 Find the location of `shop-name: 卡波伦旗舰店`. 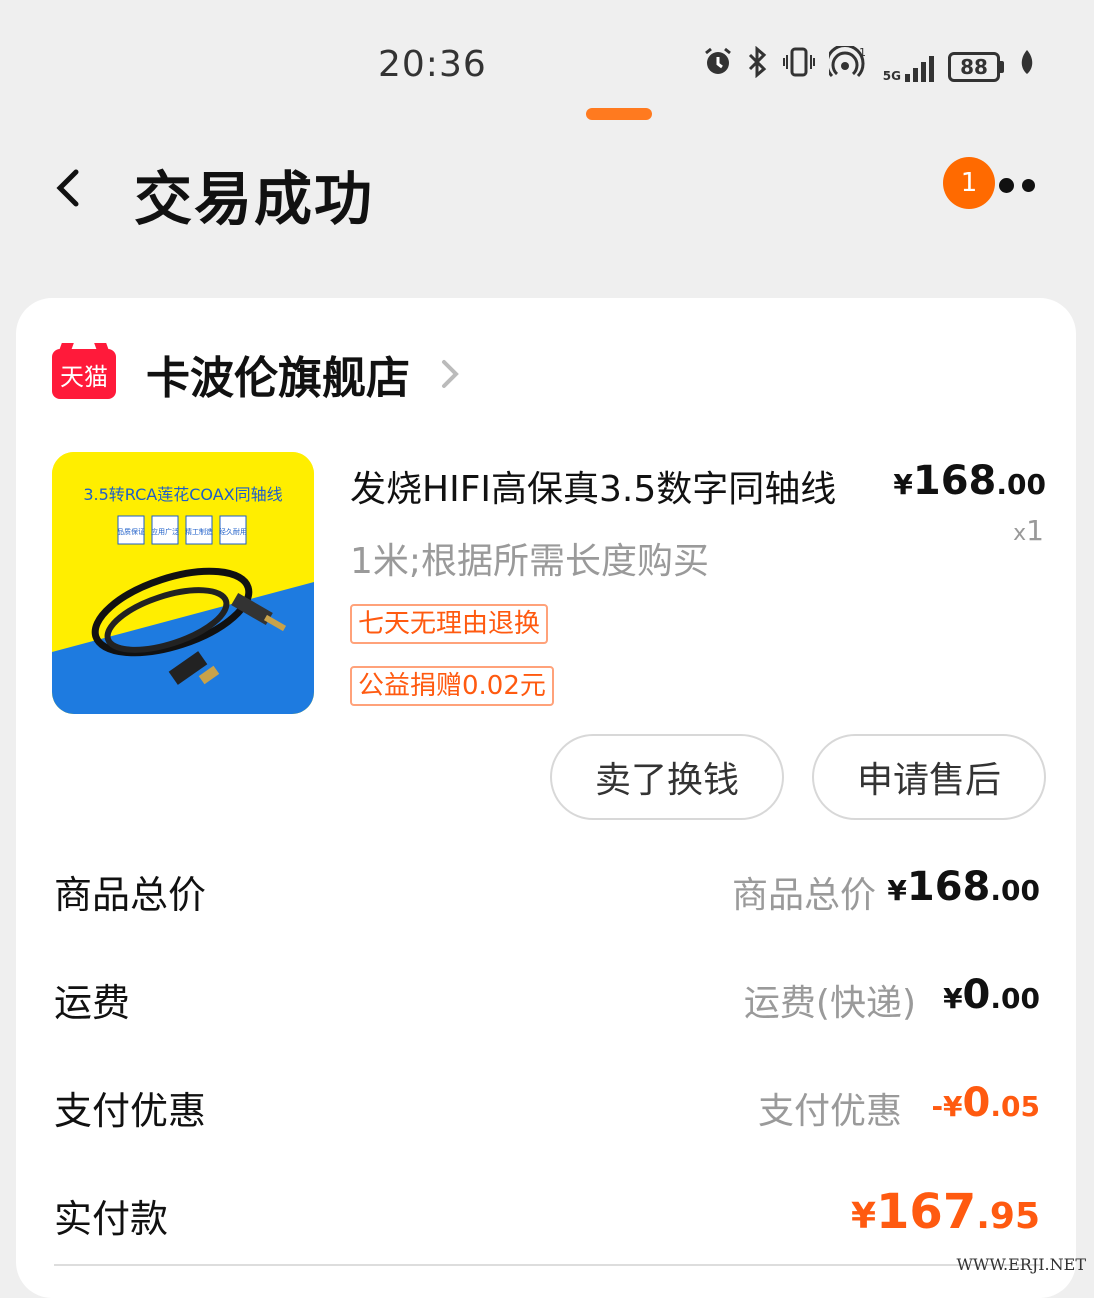

shop-name: 卡波伦旗舰店 is located at coordinates (278, 374).